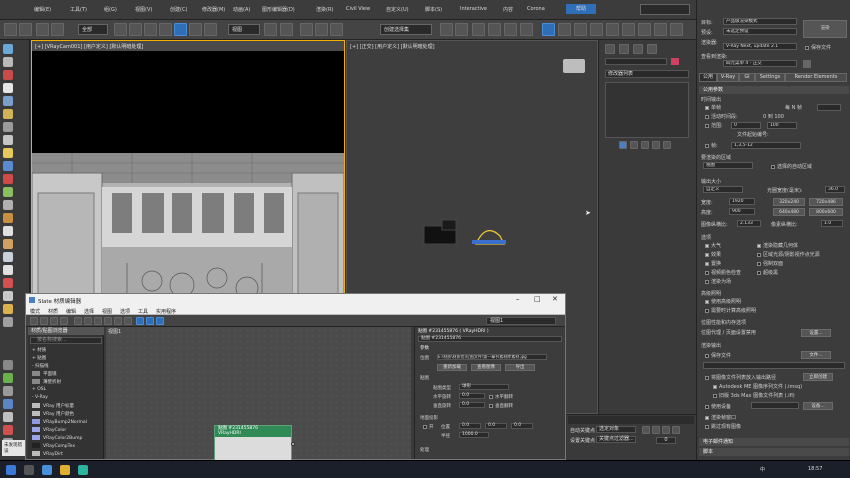 The width and height of the screenshot is (850, 478). Describe the element at coordinates (610, 49) in the screenshot. I see `create-tab-icon` at that location.